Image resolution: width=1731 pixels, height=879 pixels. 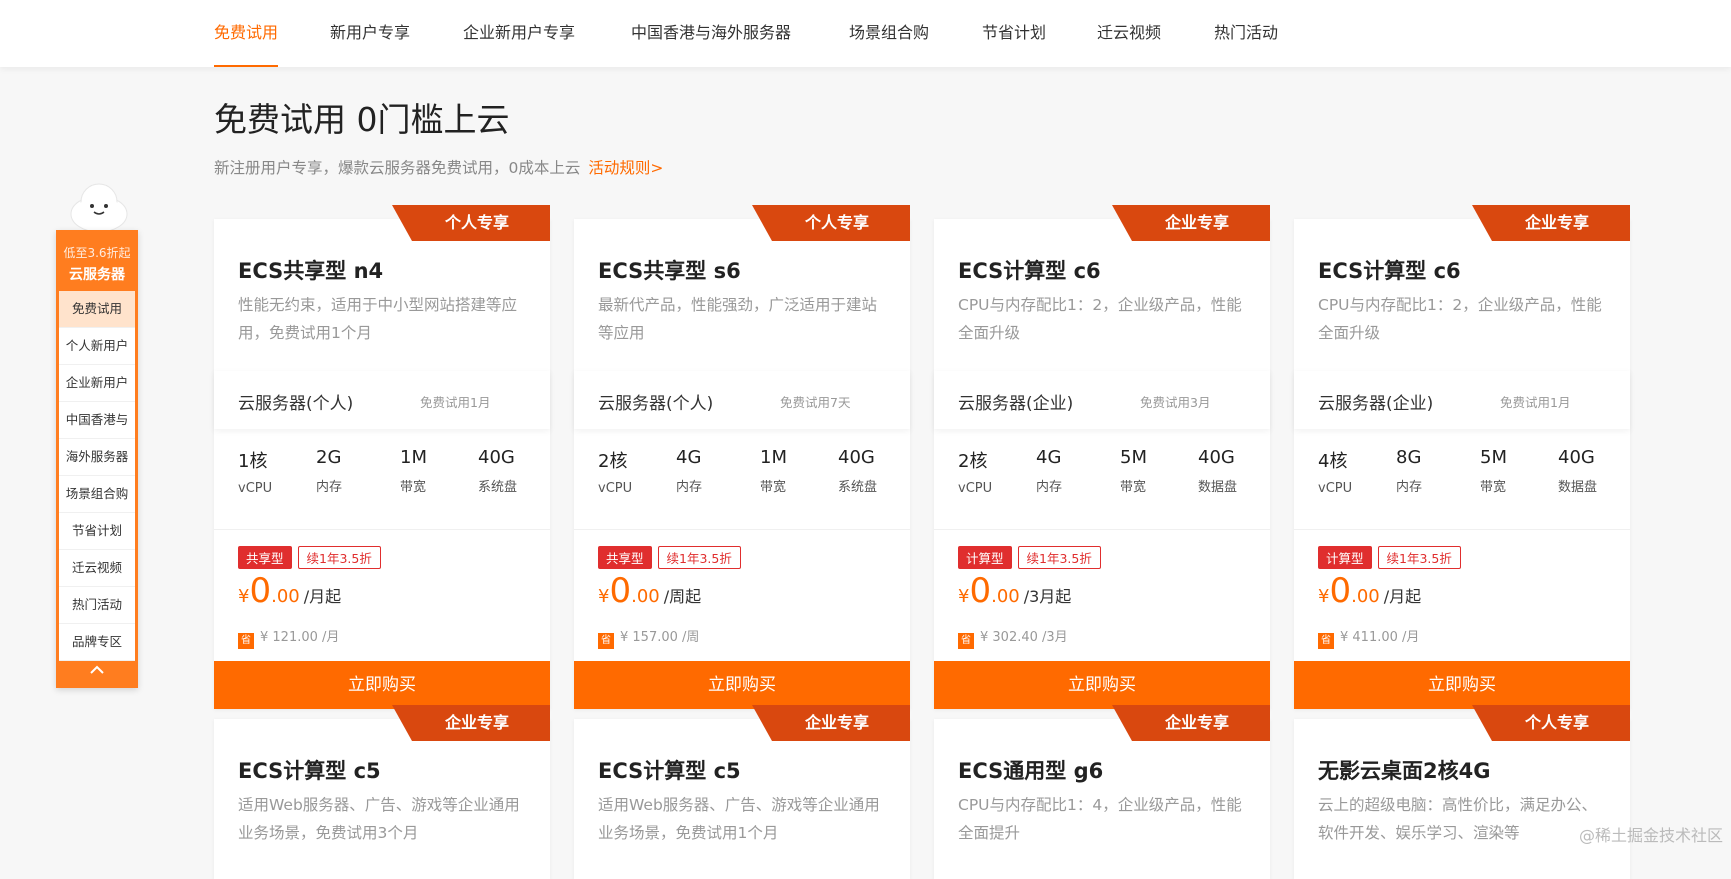 What do you see at coordinates (625, 168) in the screenshot?
I see `activity-rules-link: 活动规则>` at bounding box center [625, 168].